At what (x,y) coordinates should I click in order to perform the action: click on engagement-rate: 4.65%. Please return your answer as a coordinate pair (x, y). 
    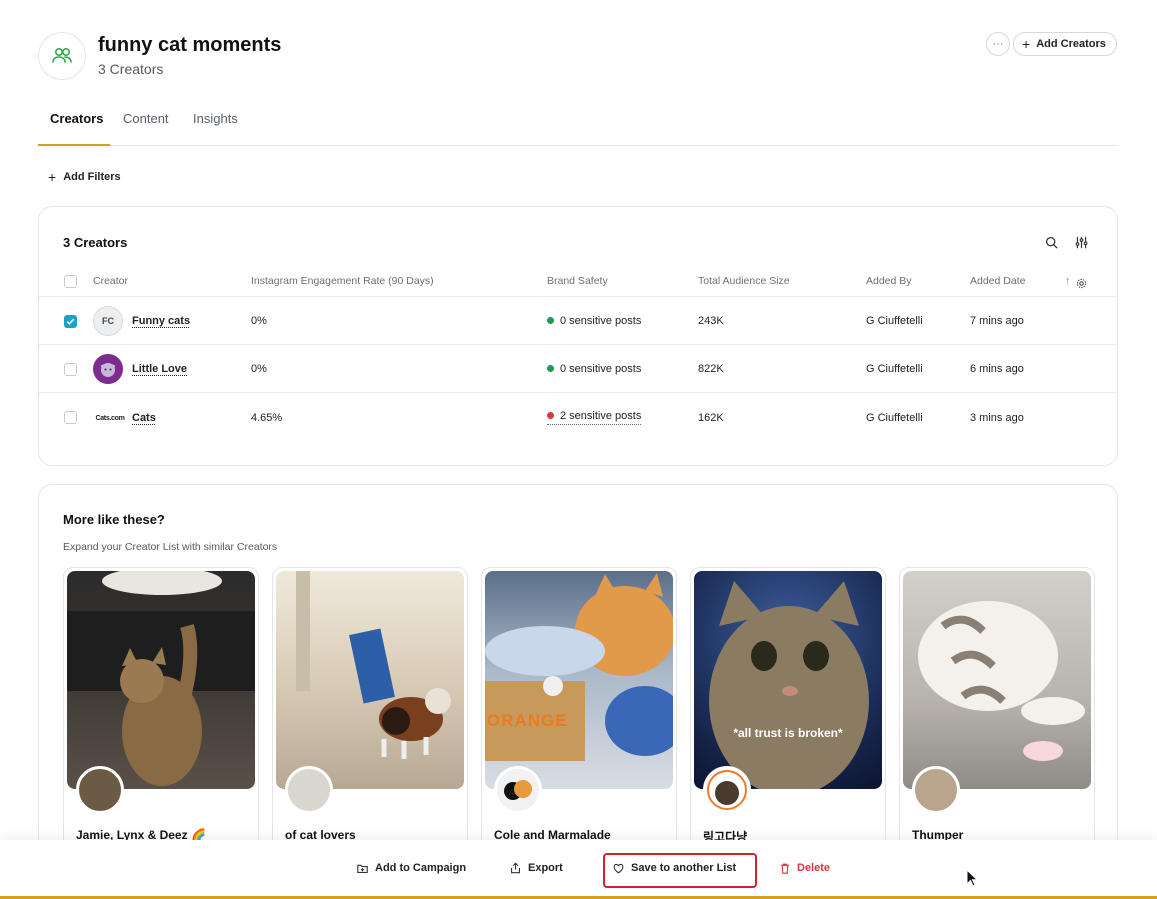
    Looking at the image, I should click on (266, 418).